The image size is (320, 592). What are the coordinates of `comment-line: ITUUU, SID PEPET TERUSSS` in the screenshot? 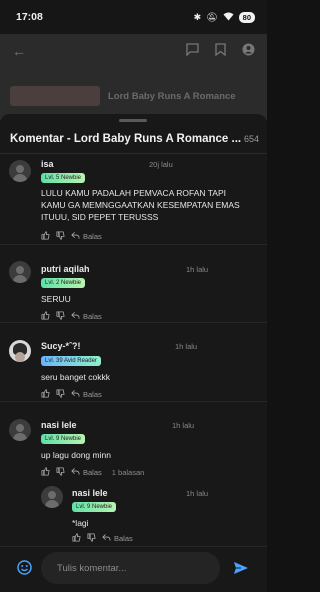 It's located at (100, 217).